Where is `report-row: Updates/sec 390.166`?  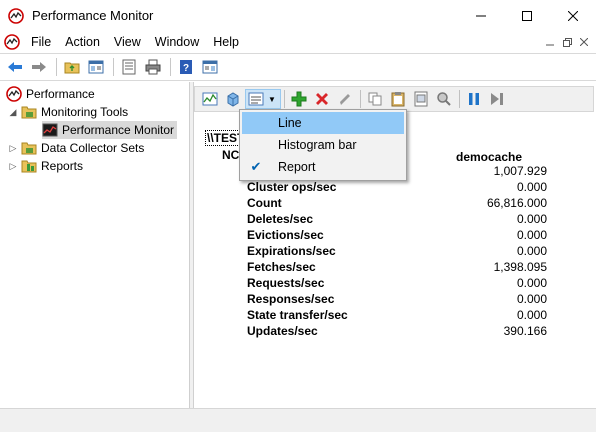
report-row: Updates/sec 390.166 is located at coordinates (397, 332).